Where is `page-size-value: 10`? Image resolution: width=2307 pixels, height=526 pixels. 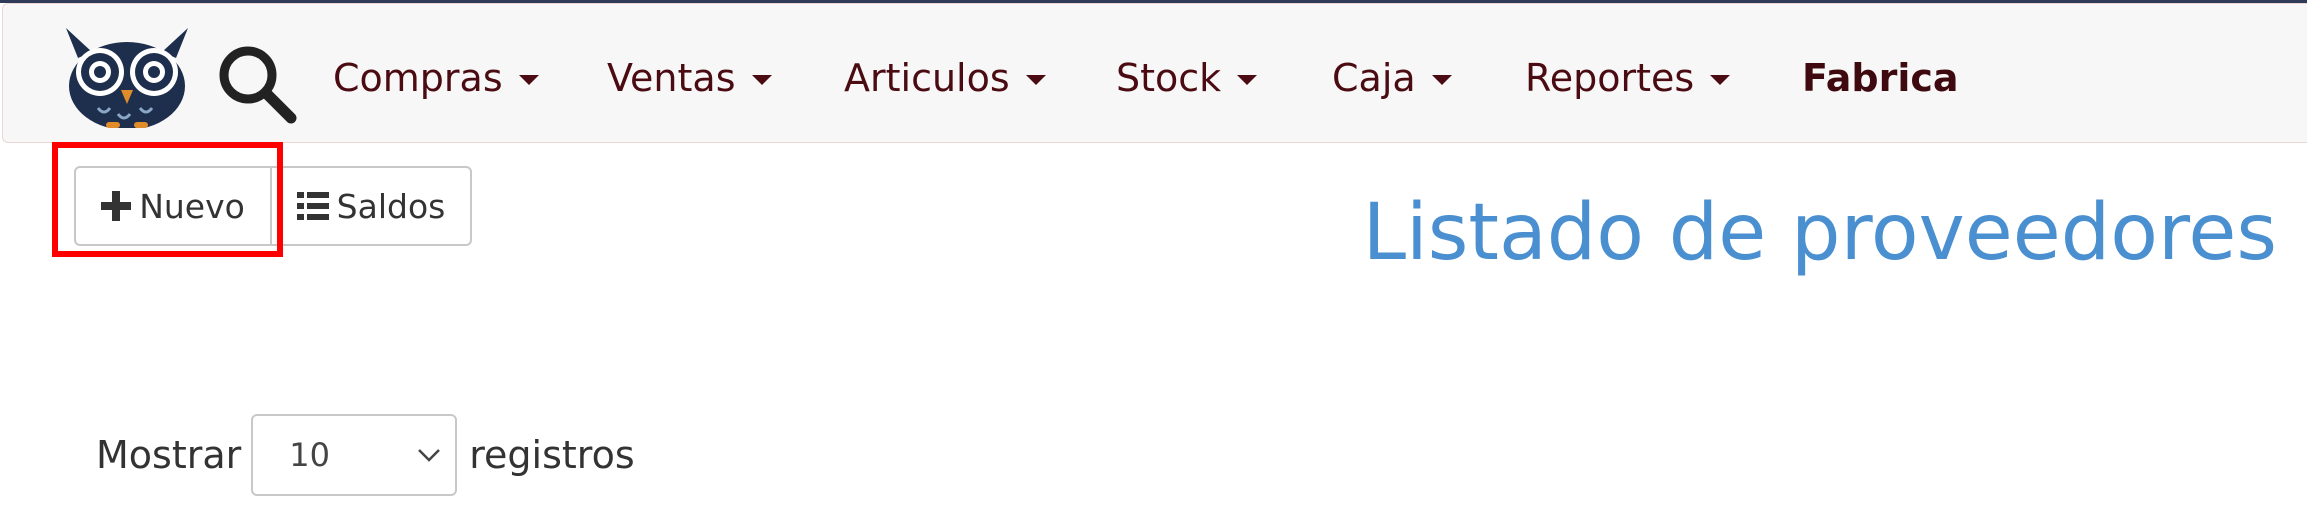
page-size-value: 10 is located at coordinates (309, 455).